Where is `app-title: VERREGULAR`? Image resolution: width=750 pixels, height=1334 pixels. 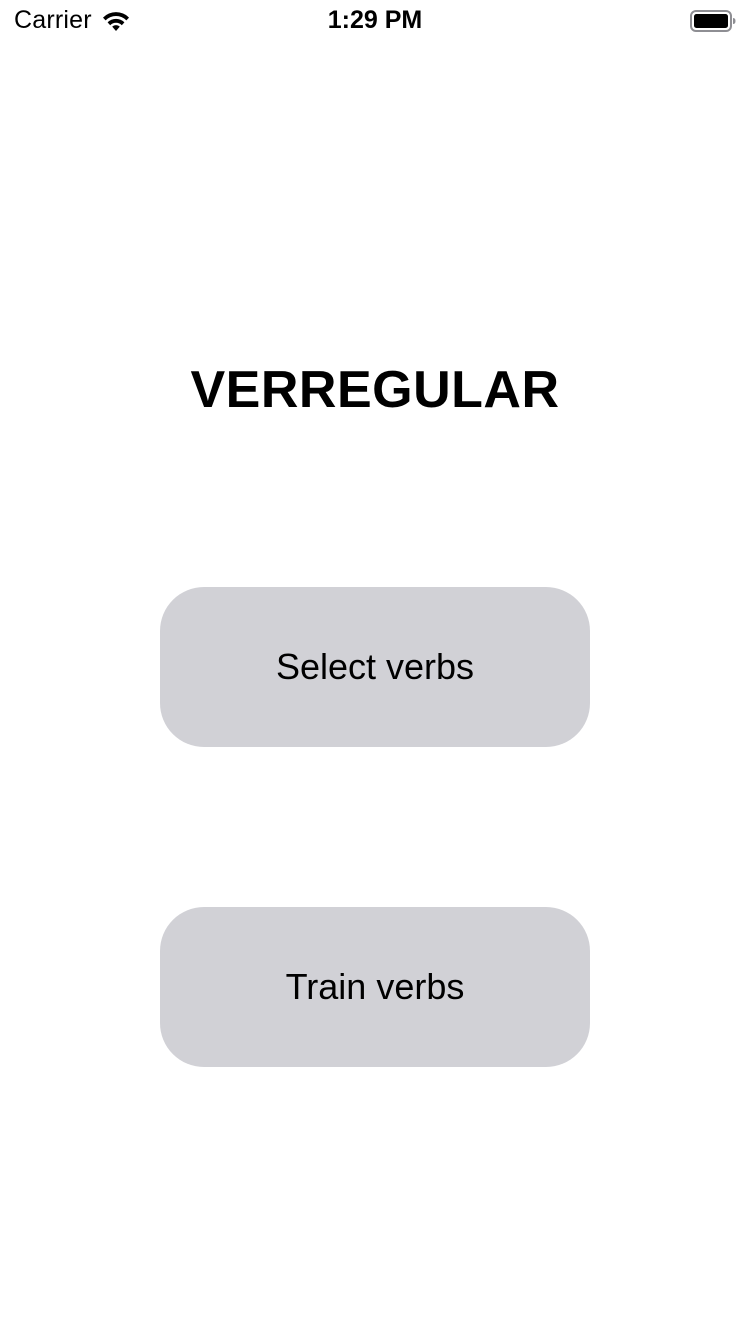
app-title: VERREGULAR is located at coordinates (375, 390).